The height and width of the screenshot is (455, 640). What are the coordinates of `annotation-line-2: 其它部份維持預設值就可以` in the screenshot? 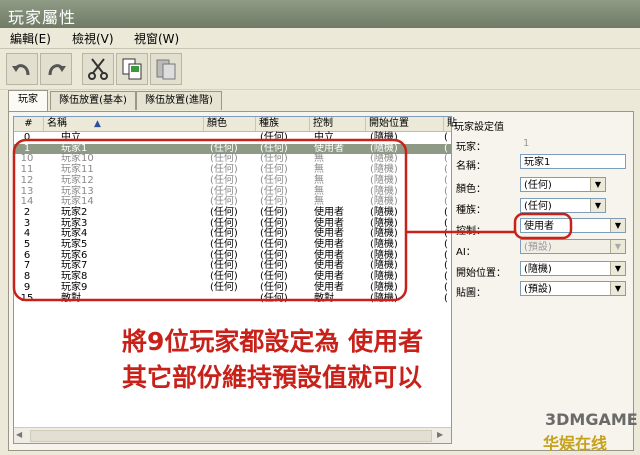 It's located at (272, 377).